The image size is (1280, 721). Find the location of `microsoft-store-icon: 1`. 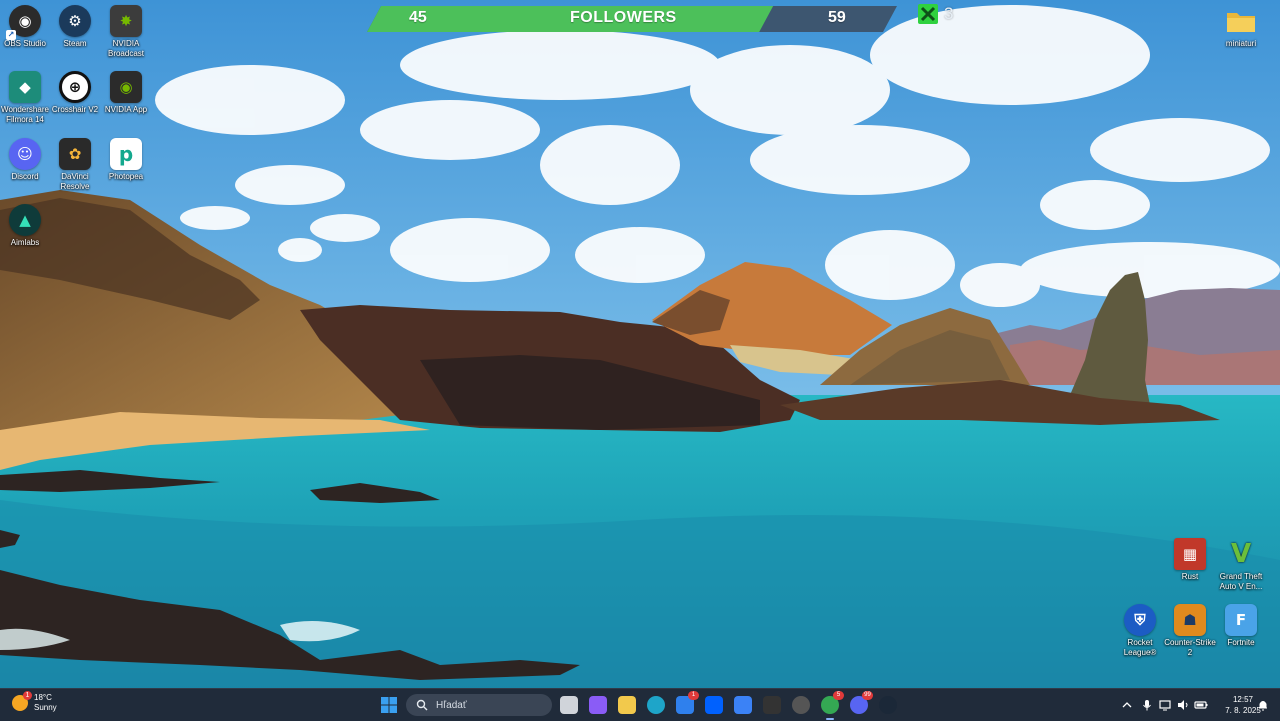

microsoft-store-icon: 1 is located at coordinates (687, 702).